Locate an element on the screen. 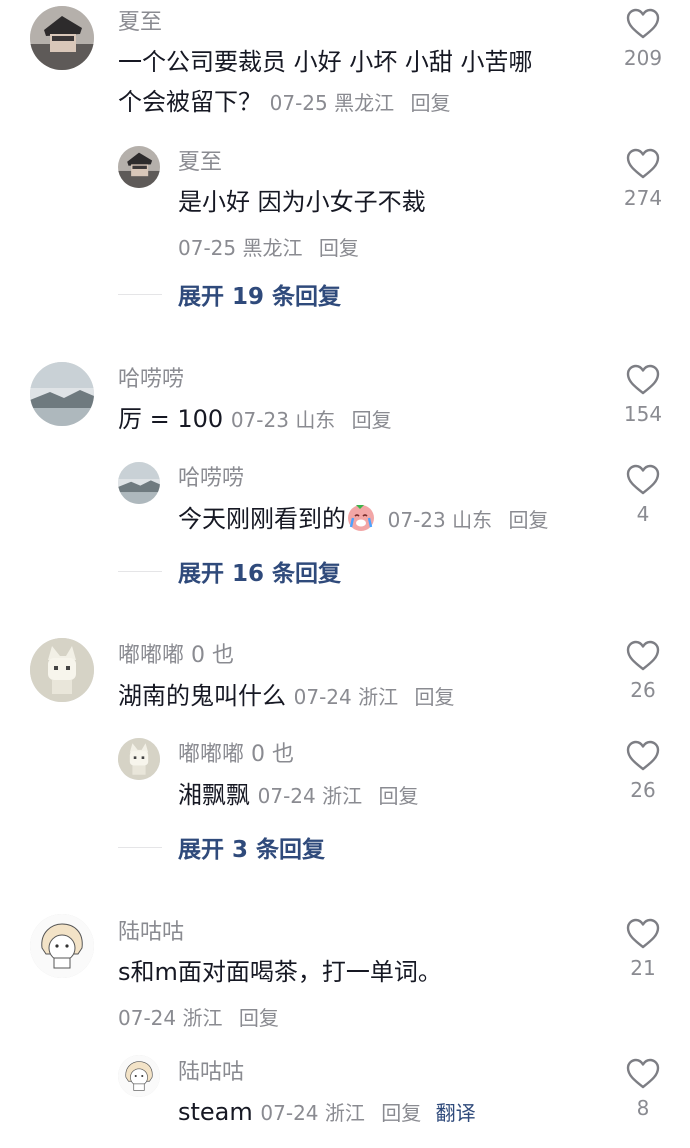 The width and height of the screenshot is (690, 1148). comment-text-line: 一个公司要裁员 小好 小坏 小甜 小苦哪 is located at coordinates (325, 62).